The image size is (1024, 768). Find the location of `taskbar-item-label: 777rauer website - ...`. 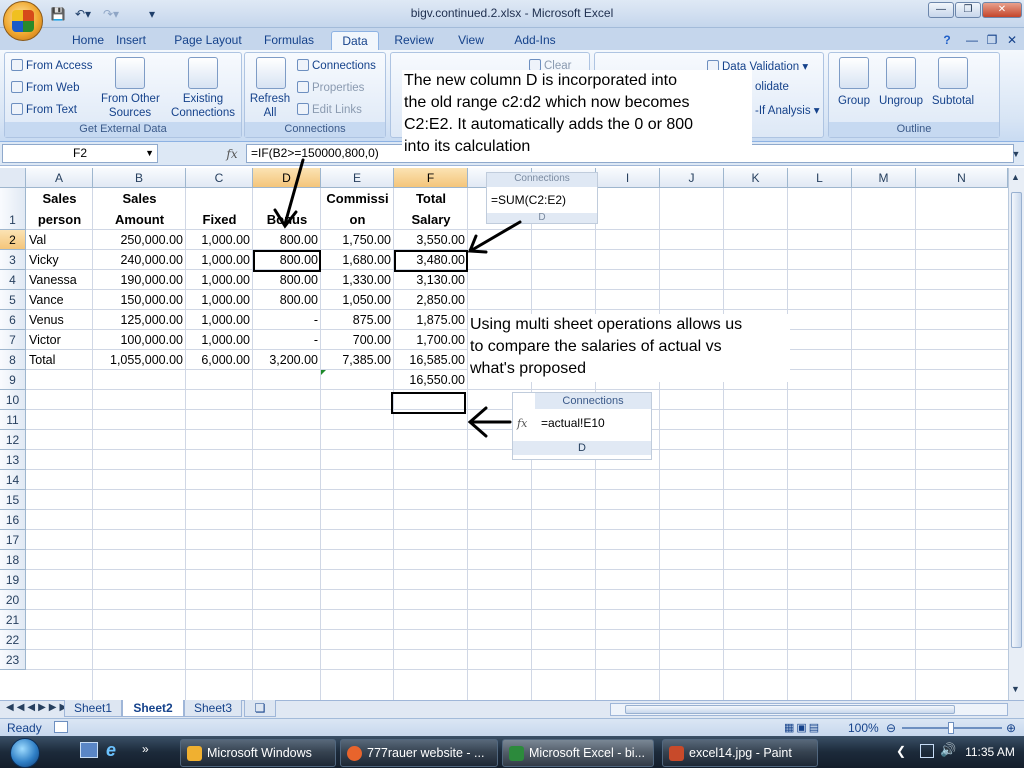

taskbar-item-label: 777rauer website - ... is located at coordinates (426, 753).